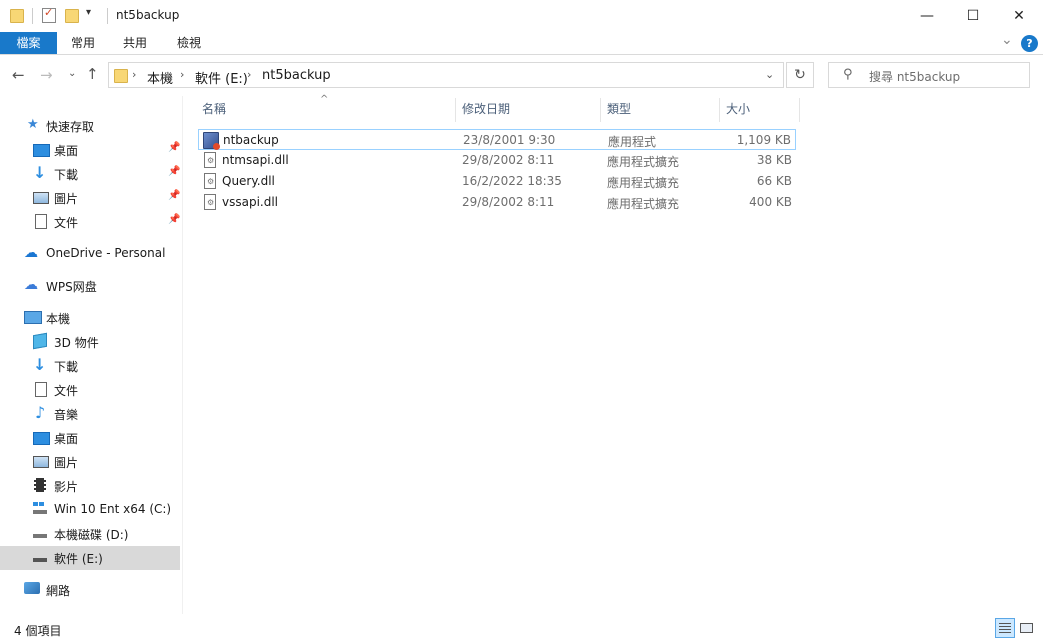 This screenshot has height=642, width=1043. Describe the element at coordinates (929, 75) in the screenshot. I see `search-input: ⚲ 搜尋 nt5backup` at that location.